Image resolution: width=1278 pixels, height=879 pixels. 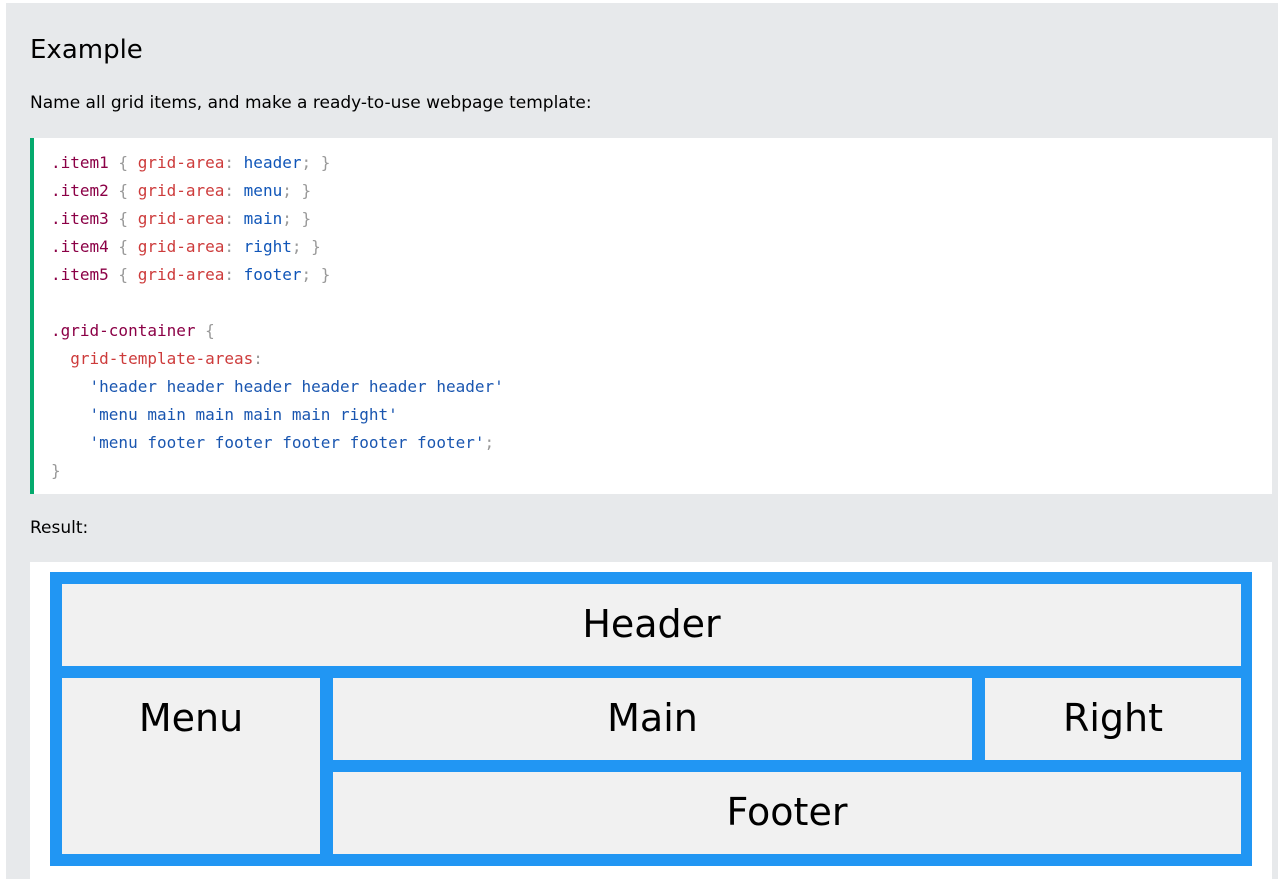 I want to click on code-line: 'menu main main main main right', so click(x=661, y=415).